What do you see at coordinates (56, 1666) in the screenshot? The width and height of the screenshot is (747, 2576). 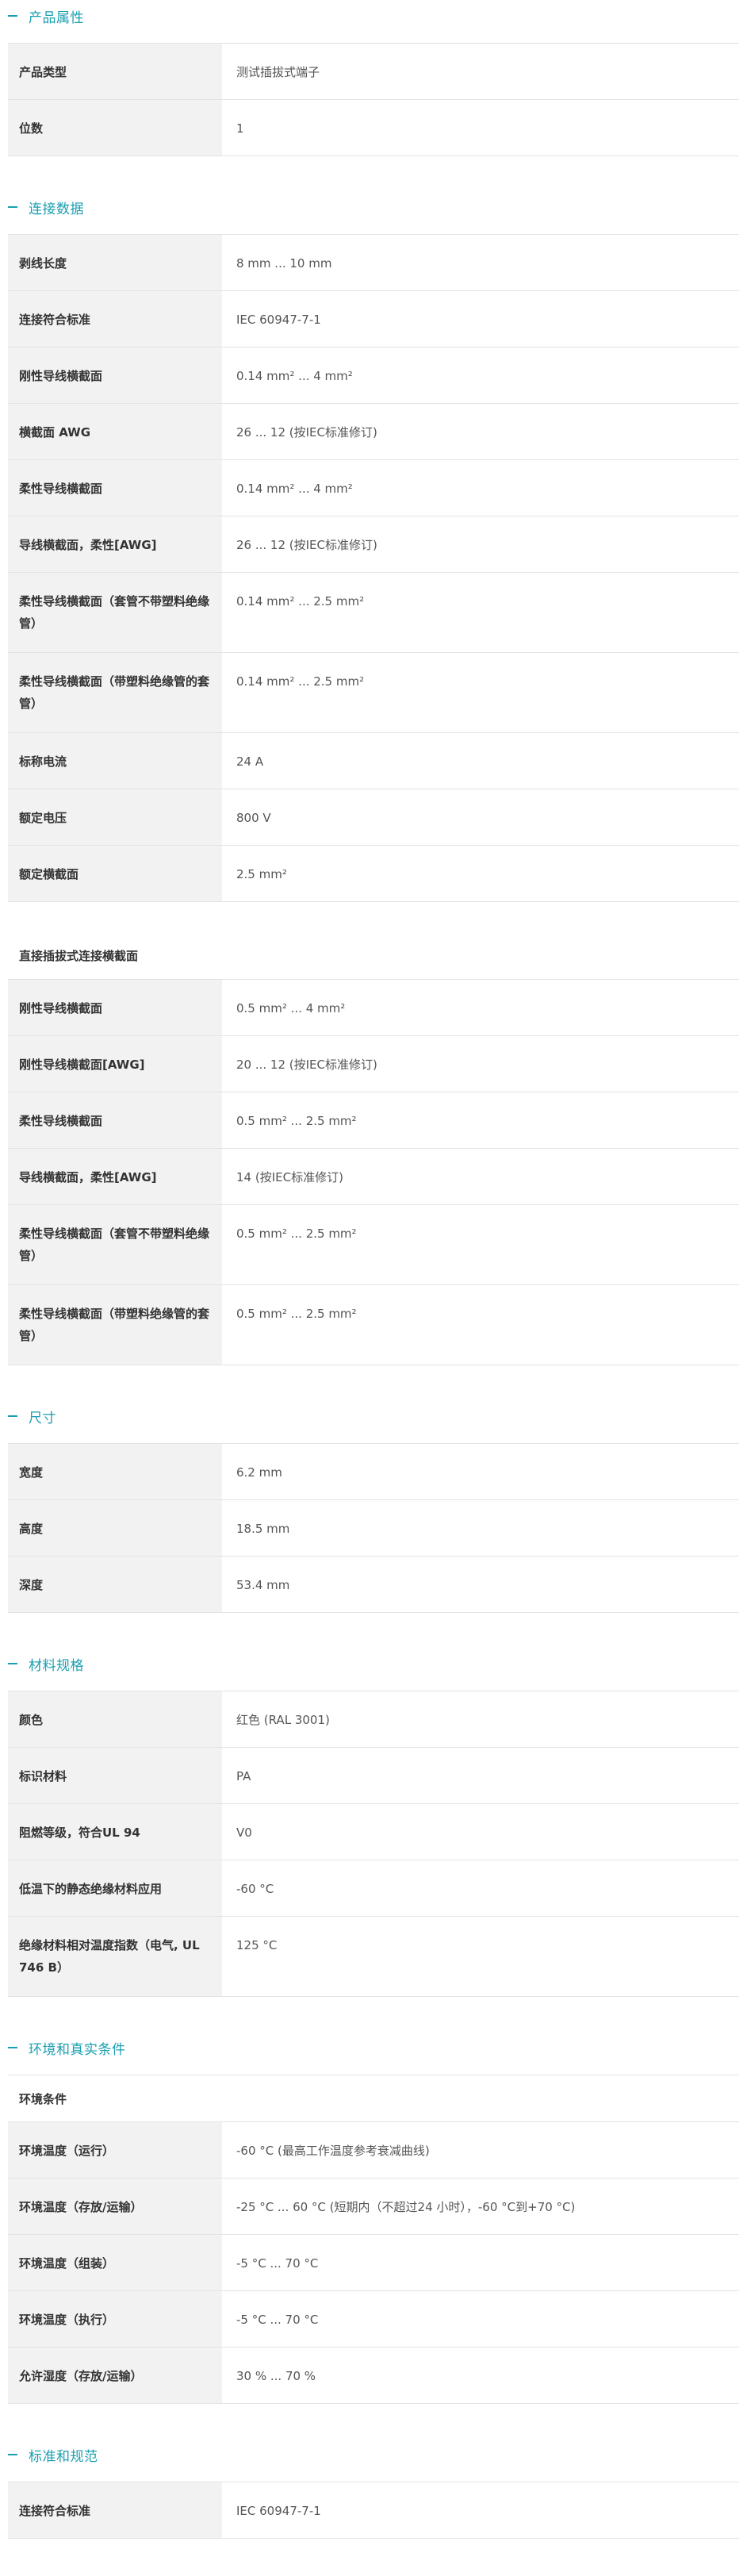 I see `section-title: 材料规格` at bounding box center [56, 1666].